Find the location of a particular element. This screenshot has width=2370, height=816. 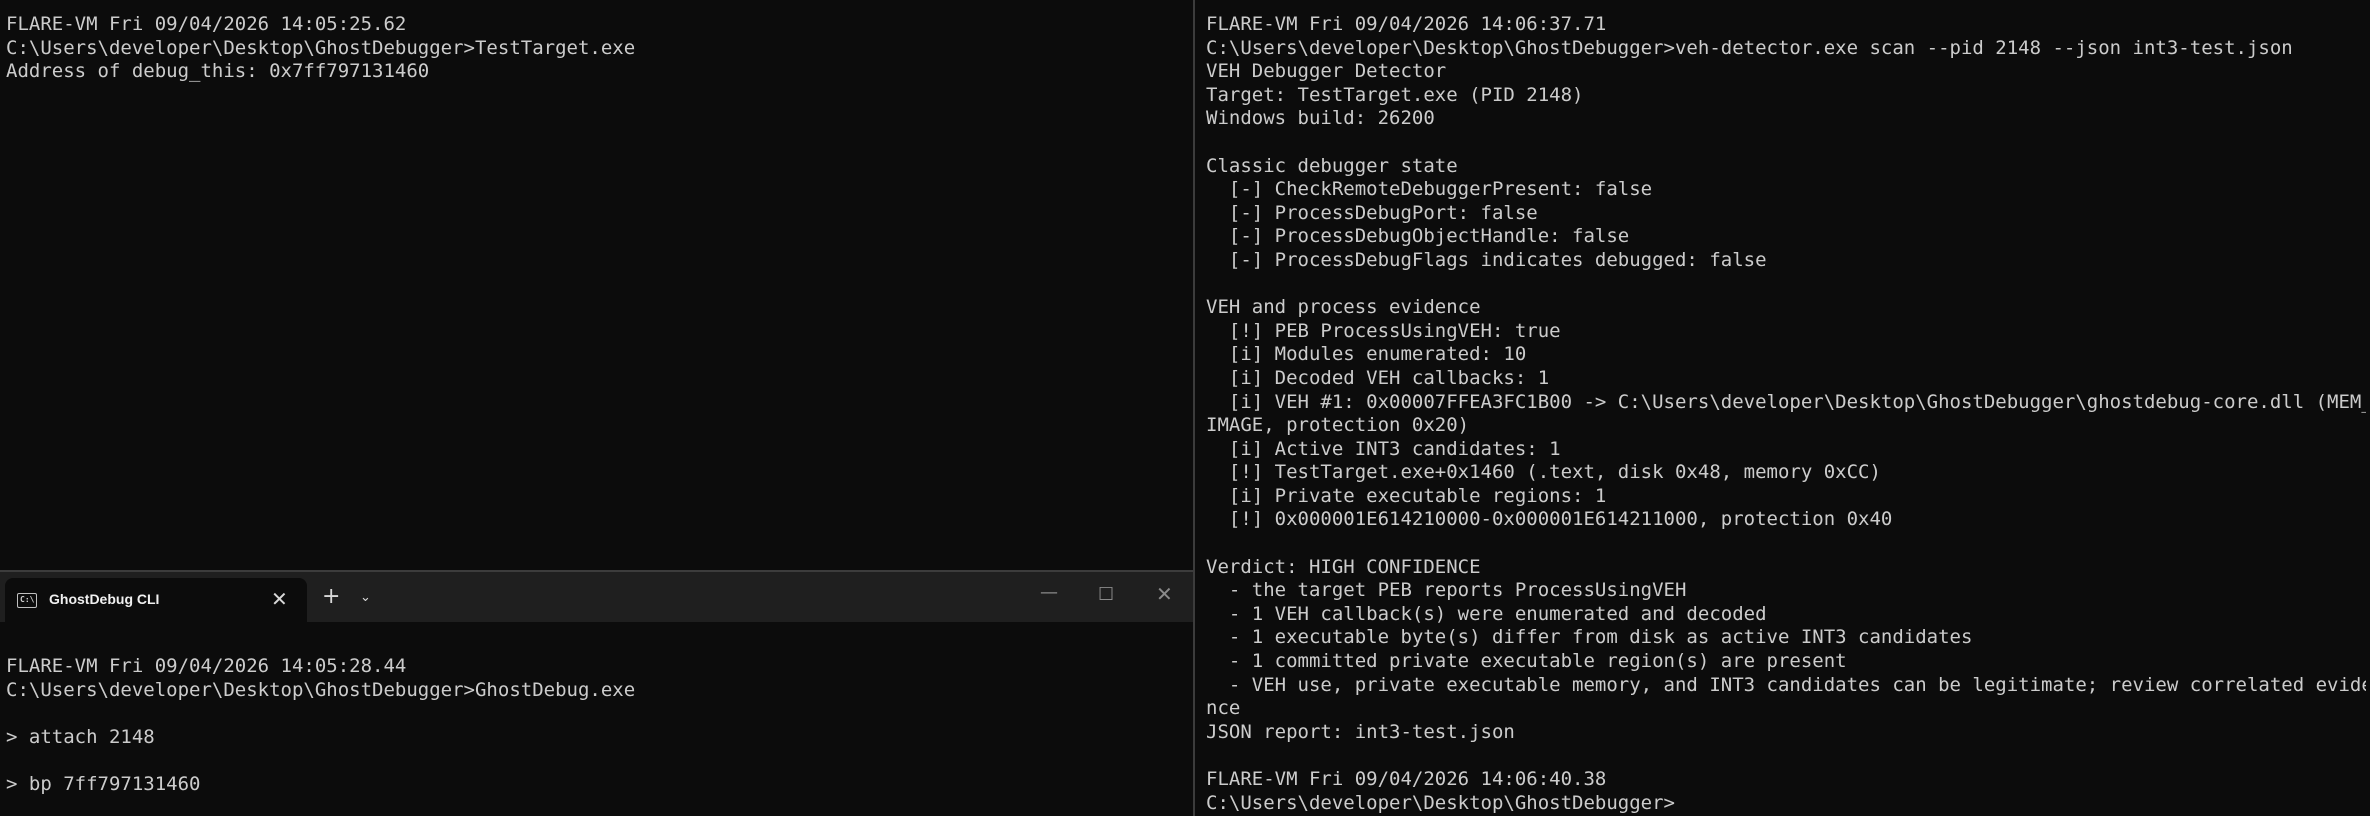

maximize-button: ☐ is located at coordinates (1106, 594).